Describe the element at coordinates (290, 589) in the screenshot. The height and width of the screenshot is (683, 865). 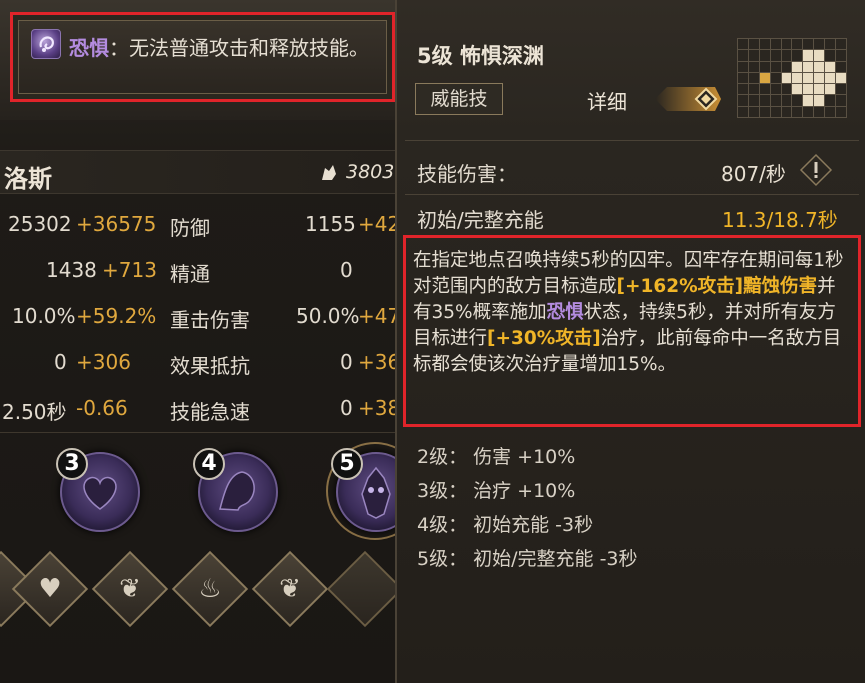
I see `sprout-plus-icon: ❦` at that location.